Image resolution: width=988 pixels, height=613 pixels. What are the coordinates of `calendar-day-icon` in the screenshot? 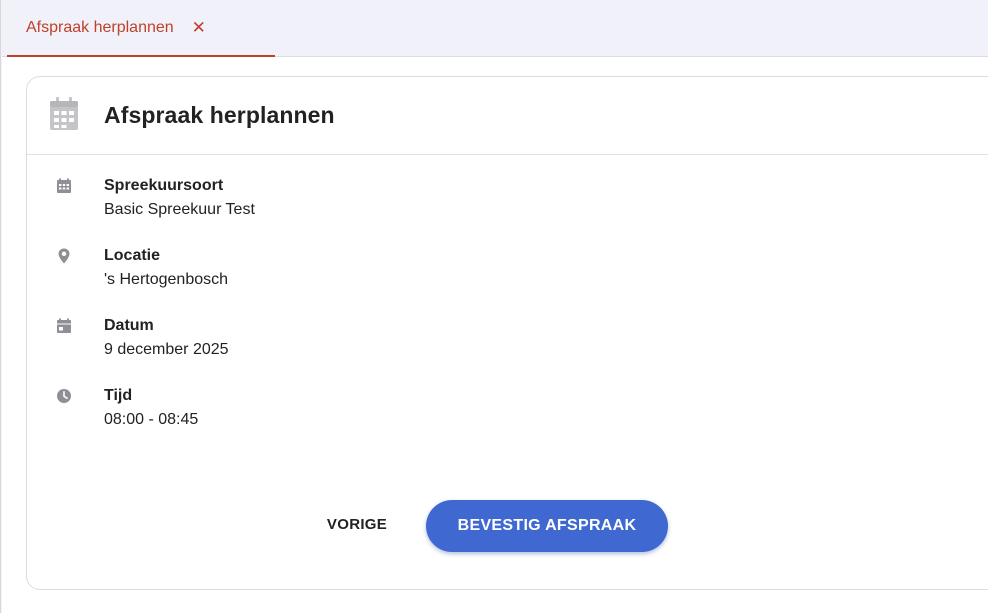 It's located at (64, 326).